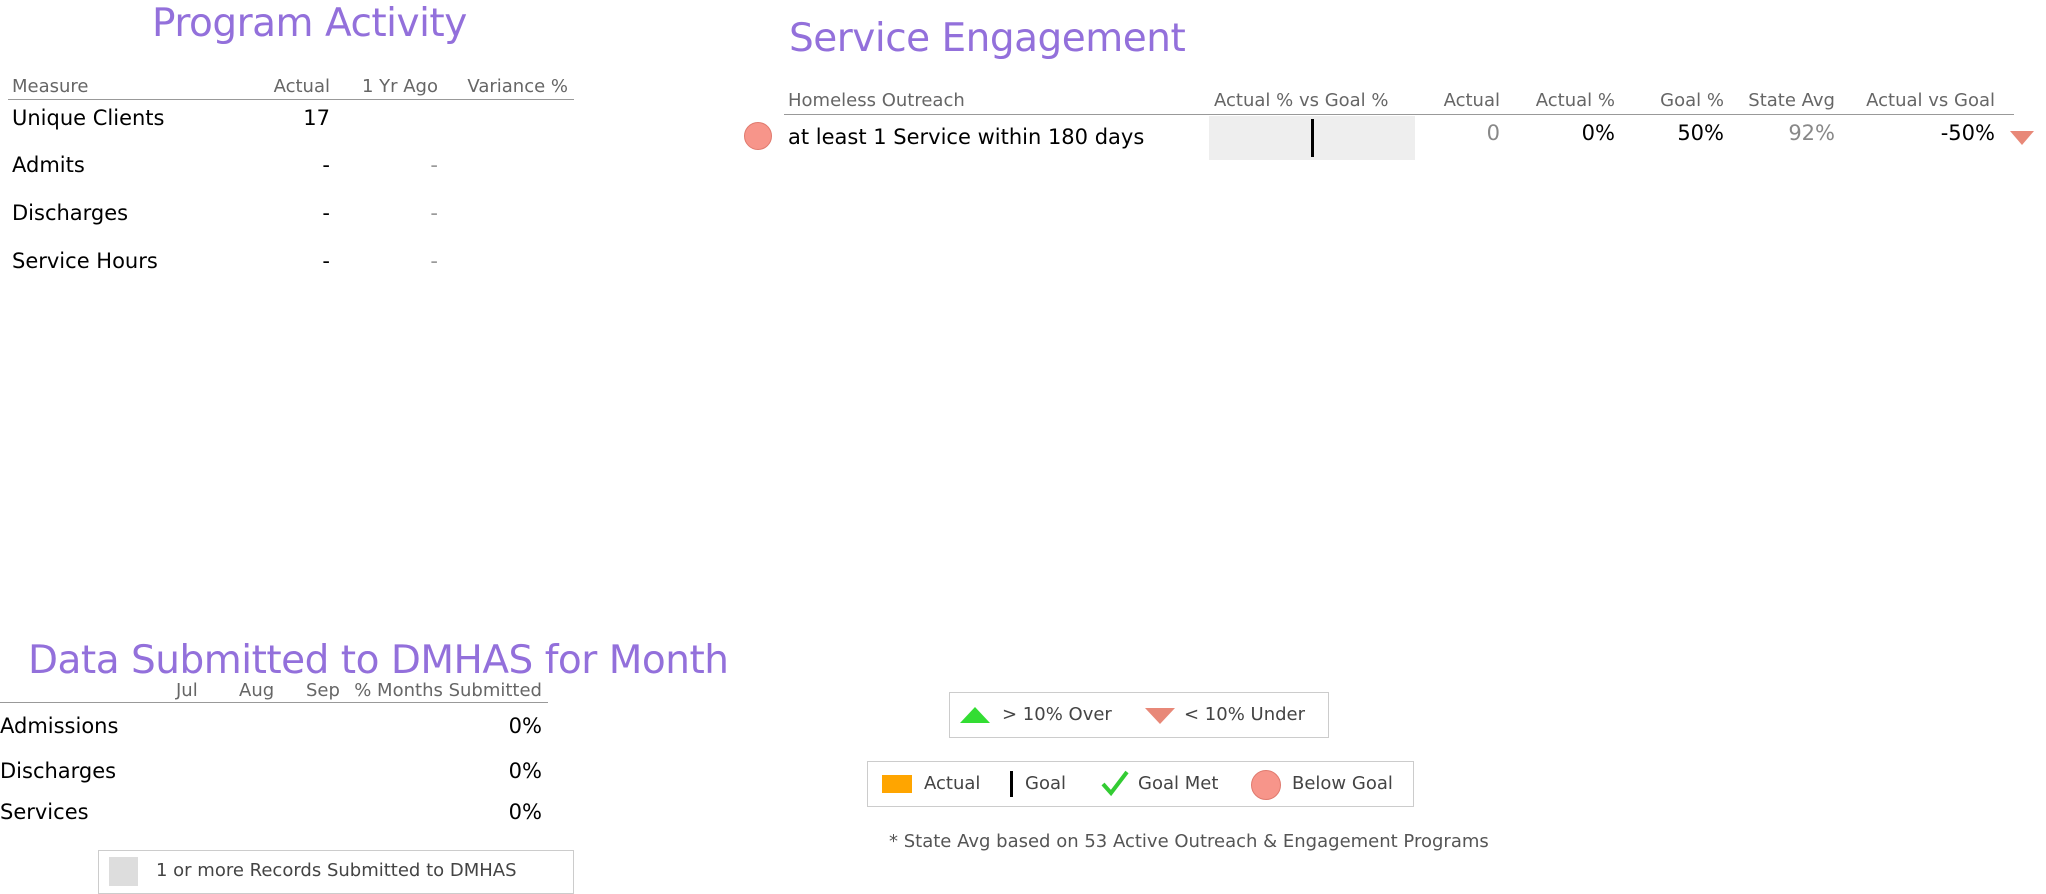  Describe the element at coordinates (1575, 100) in the screenshot. I see `se-header-actual-pct: Actual %` at that location.